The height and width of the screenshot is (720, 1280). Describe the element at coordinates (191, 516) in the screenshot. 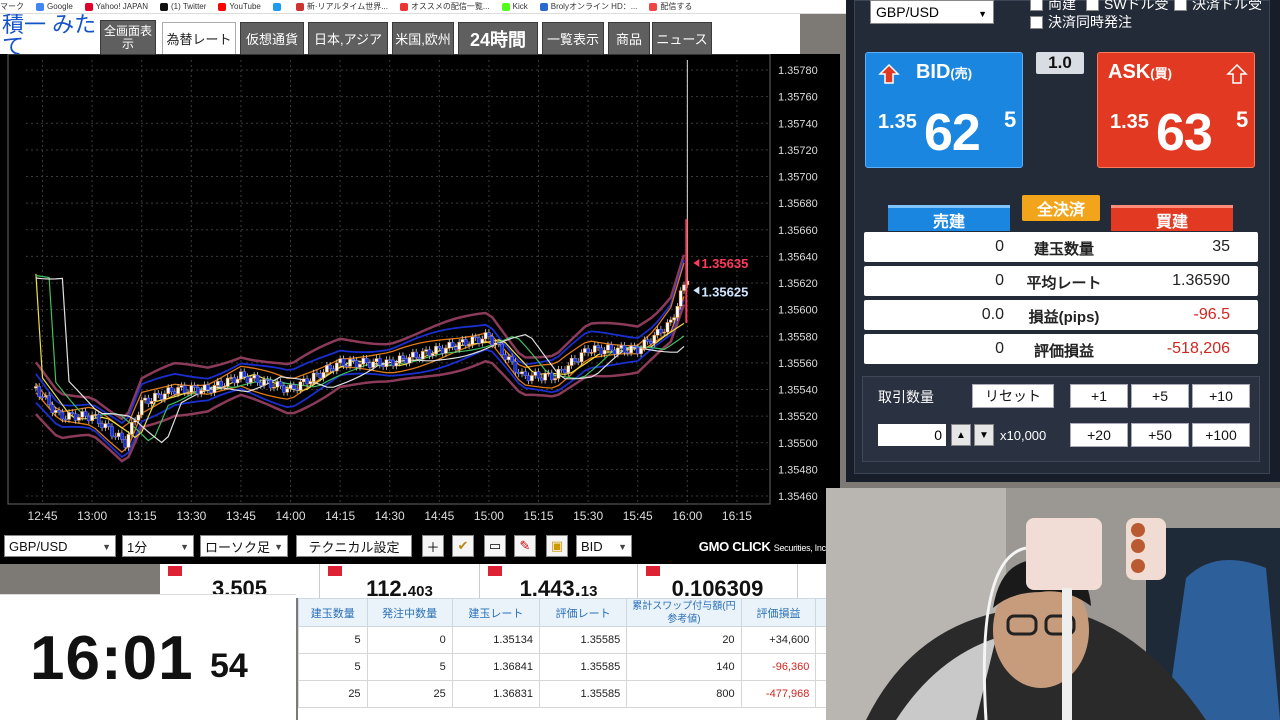

I see `x-tick-label: 13:30` at that location.